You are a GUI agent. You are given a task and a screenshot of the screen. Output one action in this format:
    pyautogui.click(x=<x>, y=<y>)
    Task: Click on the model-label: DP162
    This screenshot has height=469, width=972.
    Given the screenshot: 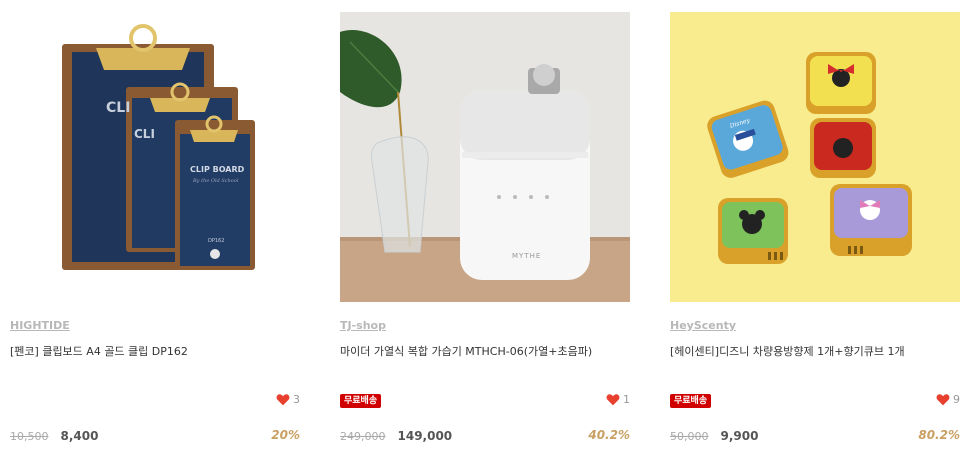 What is the action you would take?
    pyautogui.click(x=216, y=241)
    